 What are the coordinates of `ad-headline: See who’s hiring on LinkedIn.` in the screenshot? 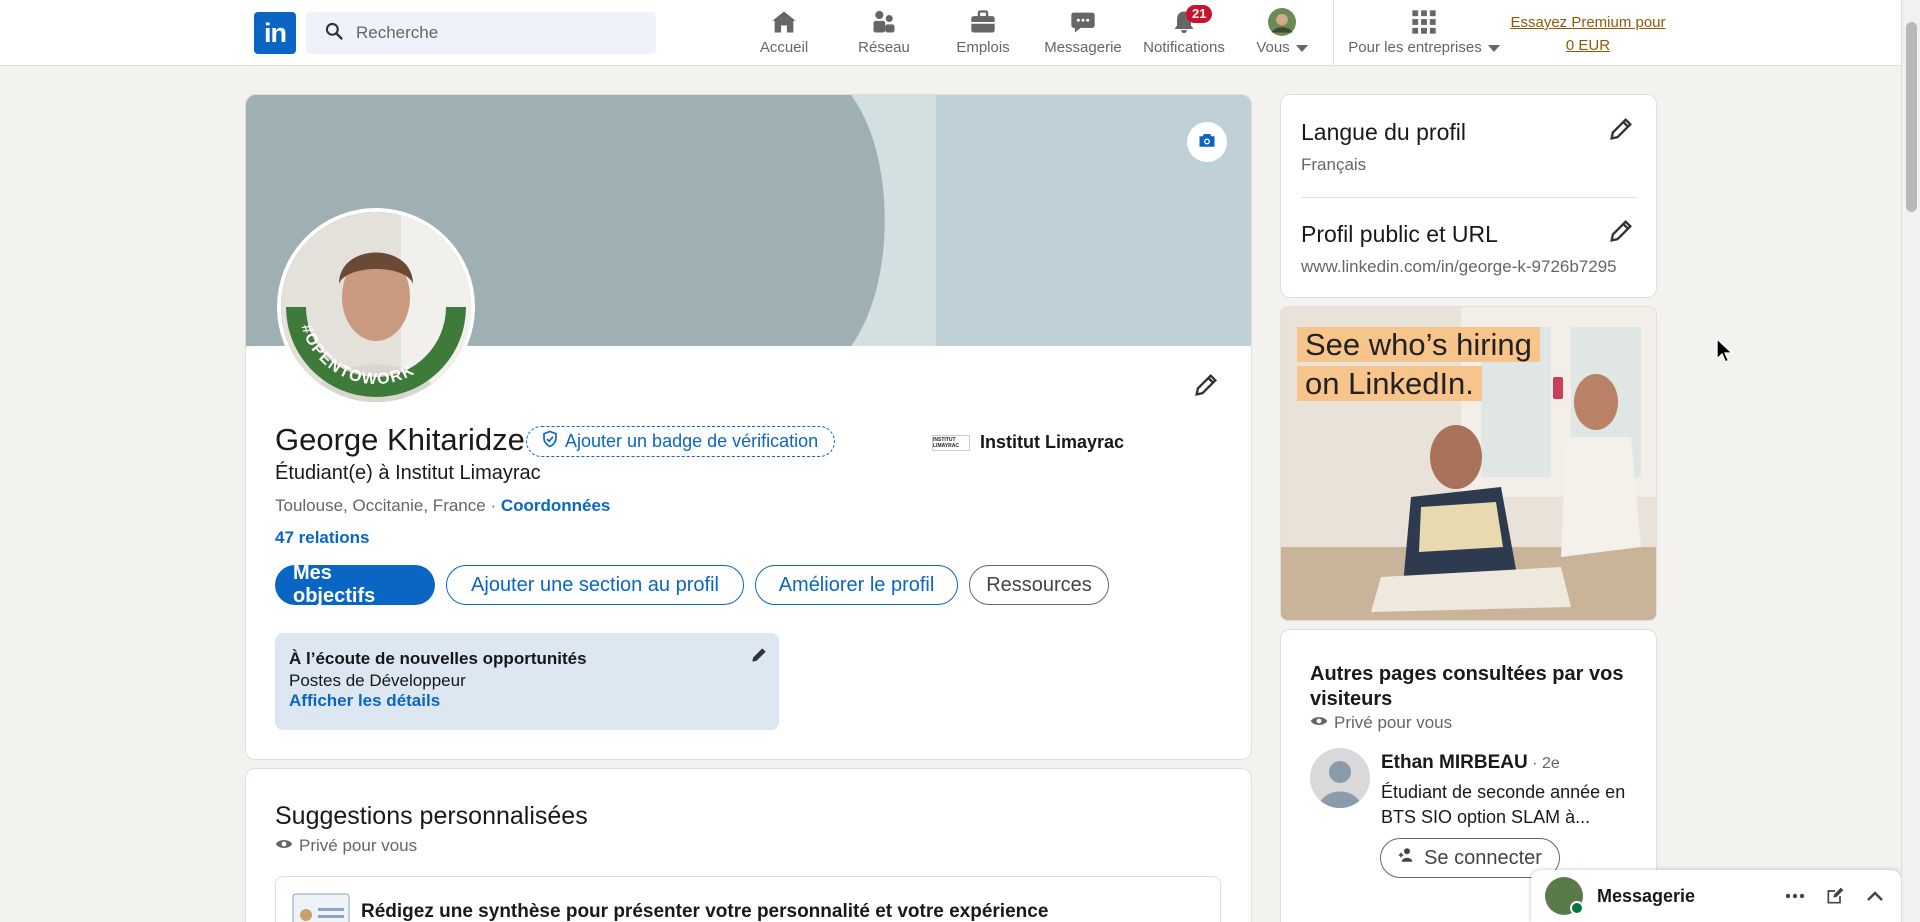 It's located at (1418, 364).